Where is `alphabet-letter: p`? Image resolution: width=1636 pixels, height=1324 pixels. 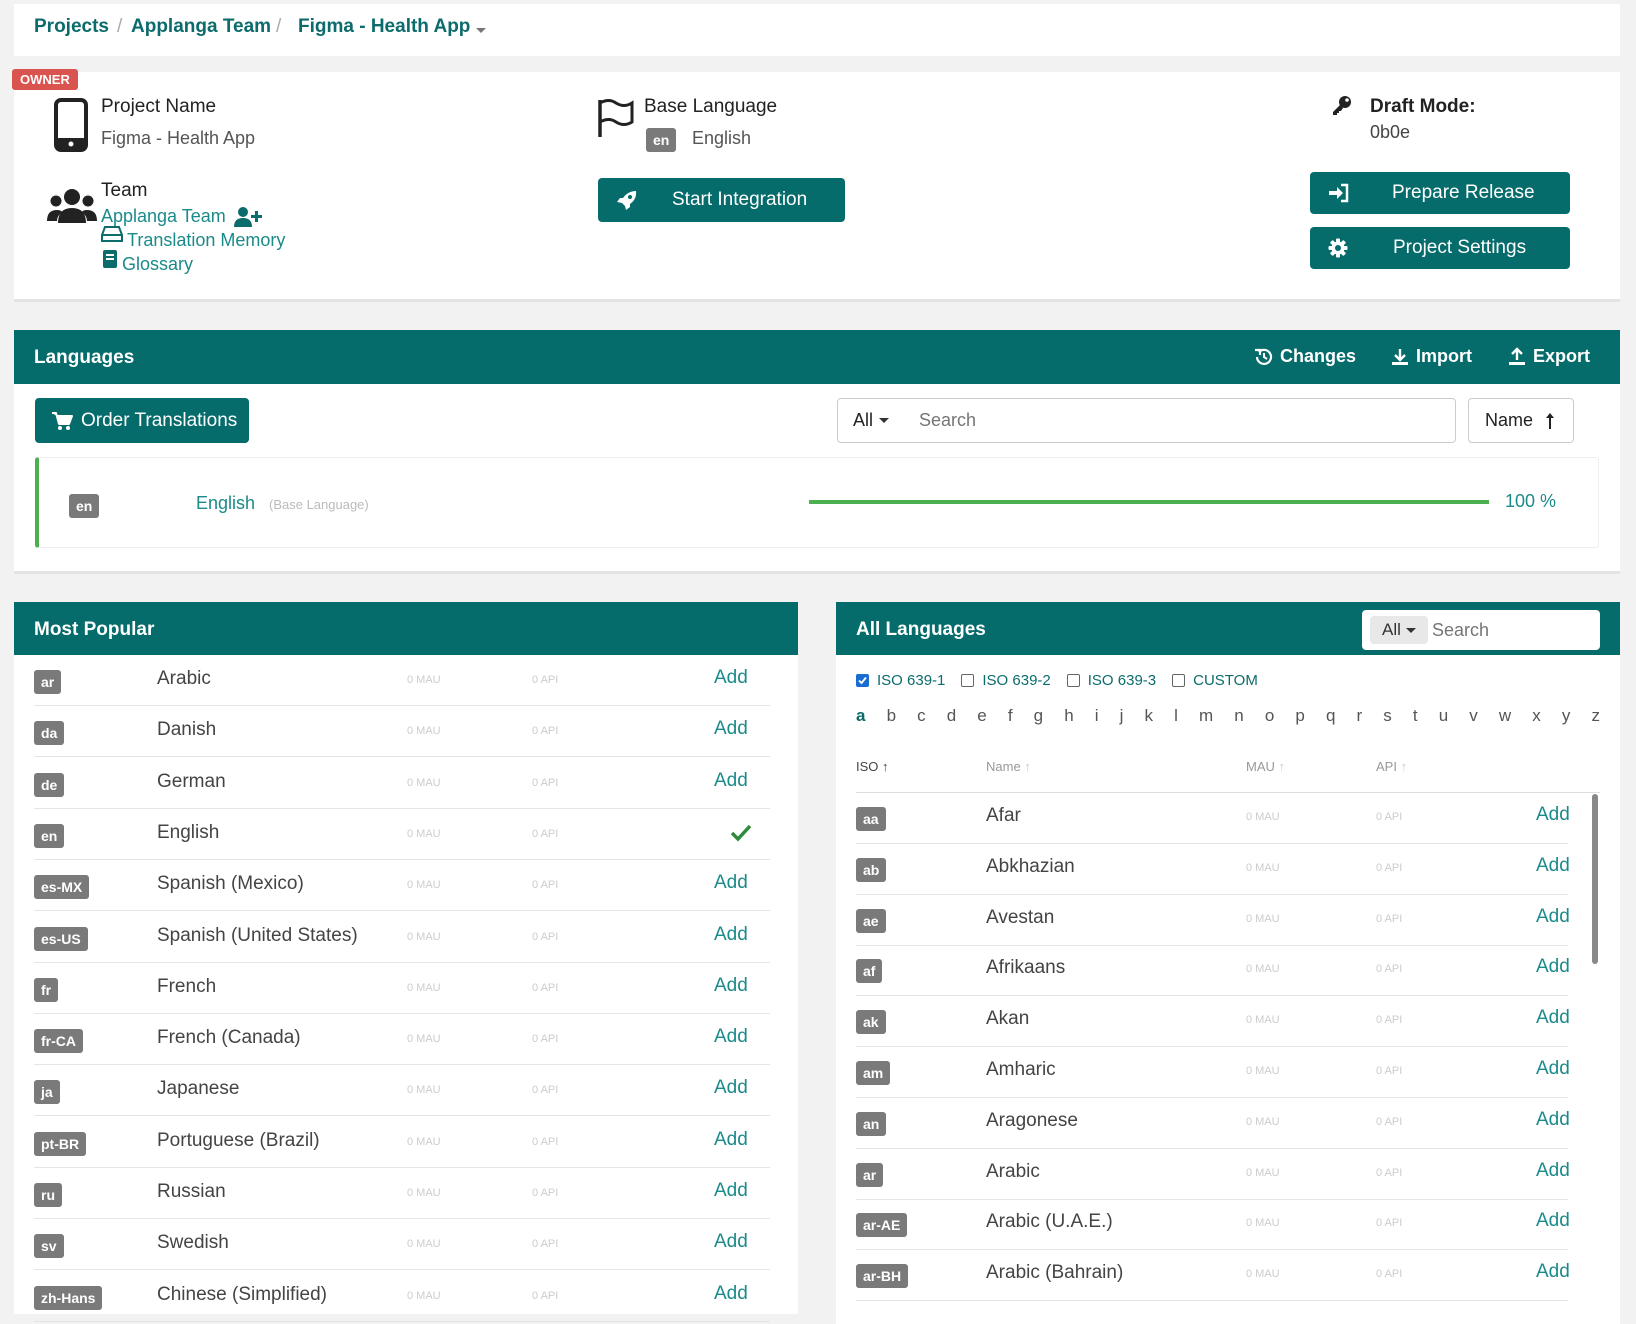 alphabet-letter: p is located at coordinates (1299, 721).